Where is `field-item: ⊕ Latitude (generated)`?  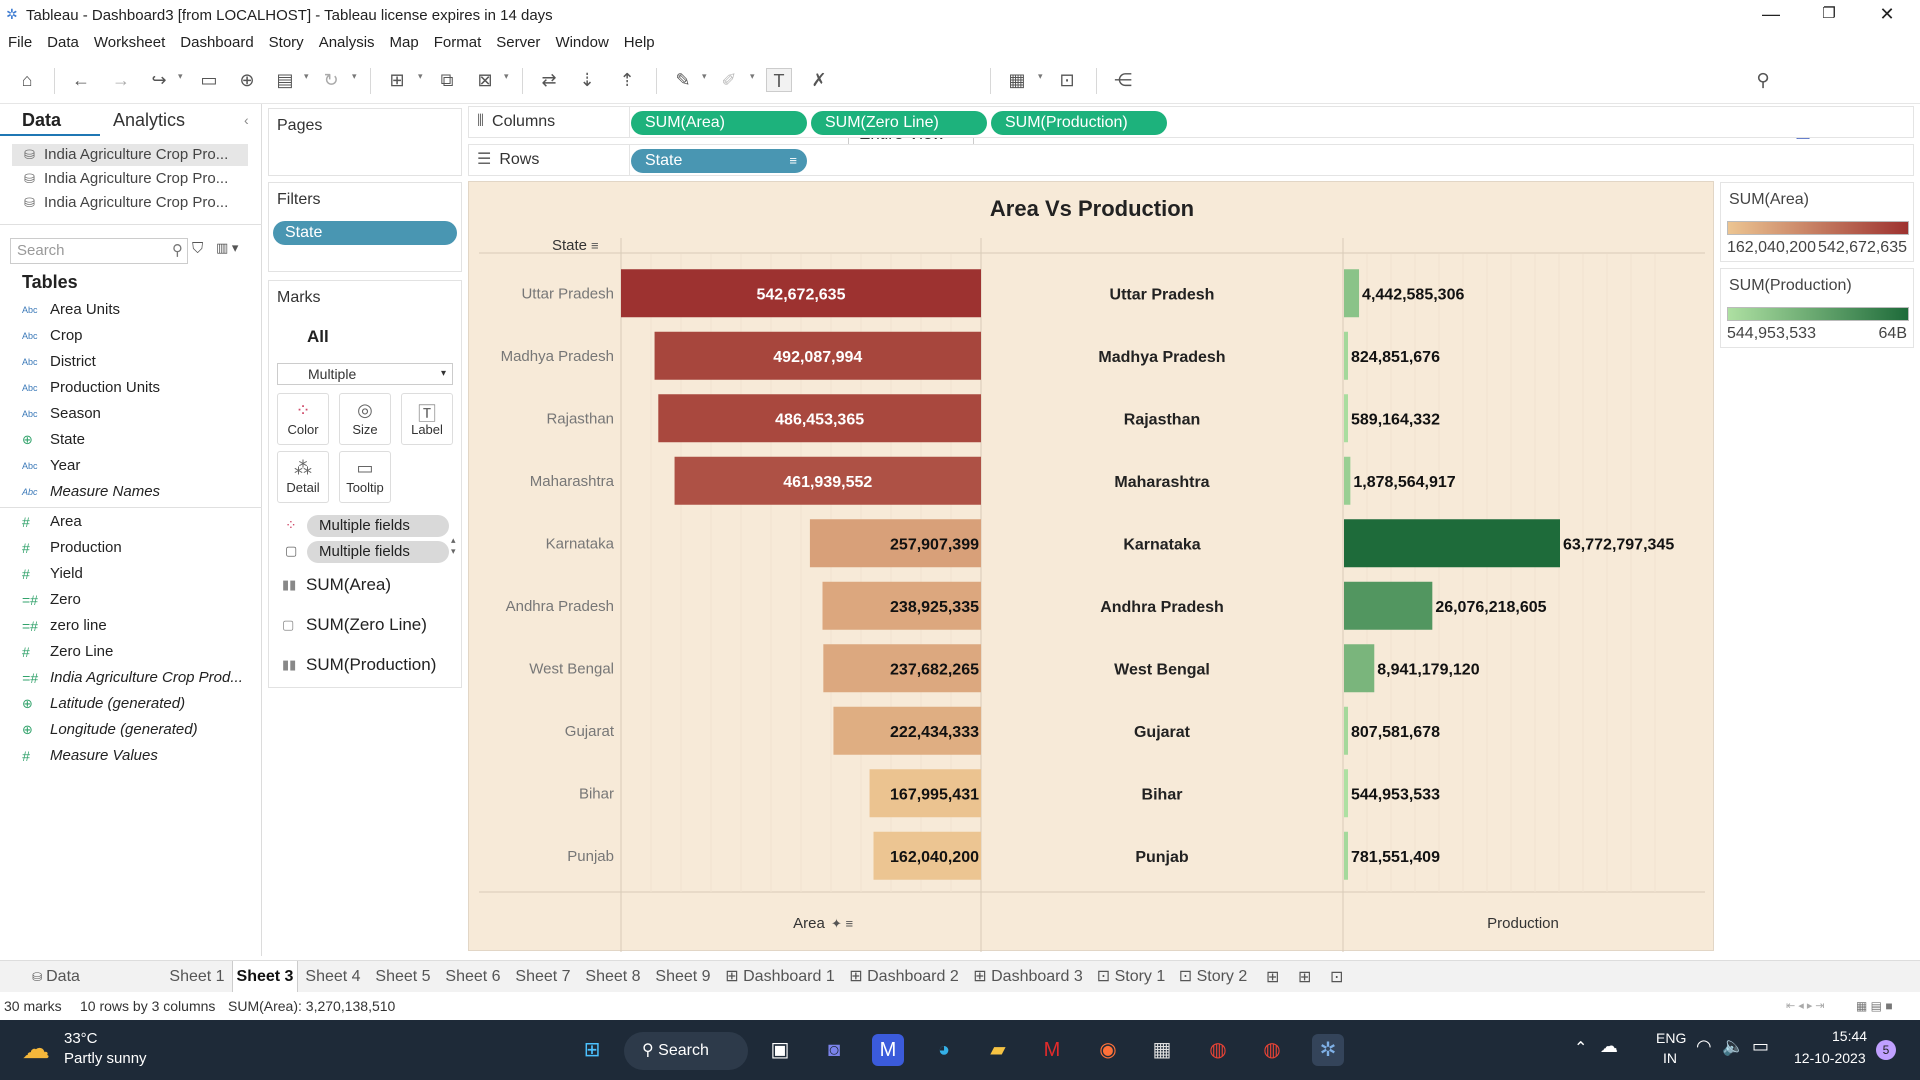 field-item: ⊕ Latitude (generated) is located at coordinates (103, 704).